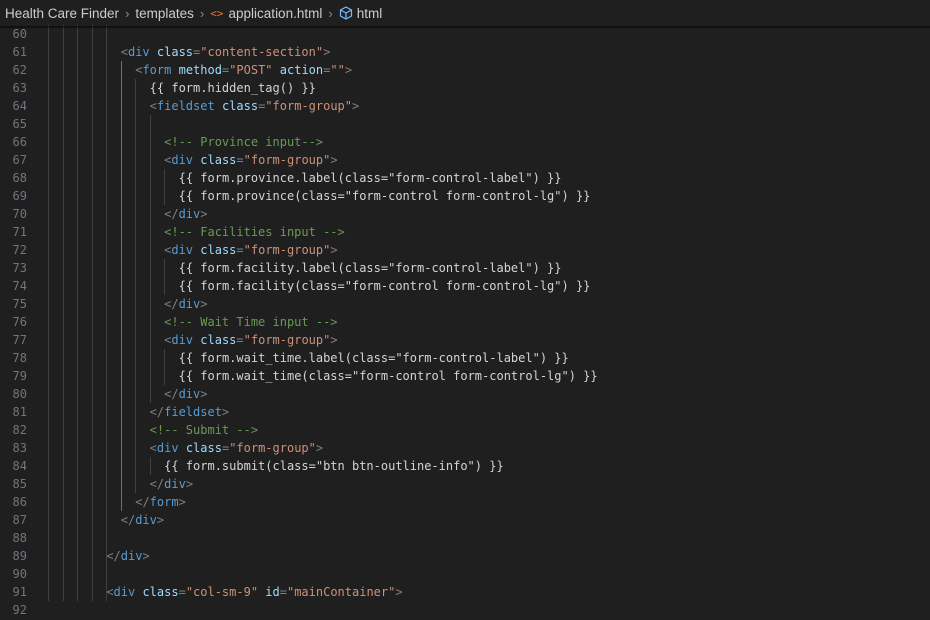 The width and height of the screenshot is (930, 620). I want to click on line-number: 66, so click(19, 142).